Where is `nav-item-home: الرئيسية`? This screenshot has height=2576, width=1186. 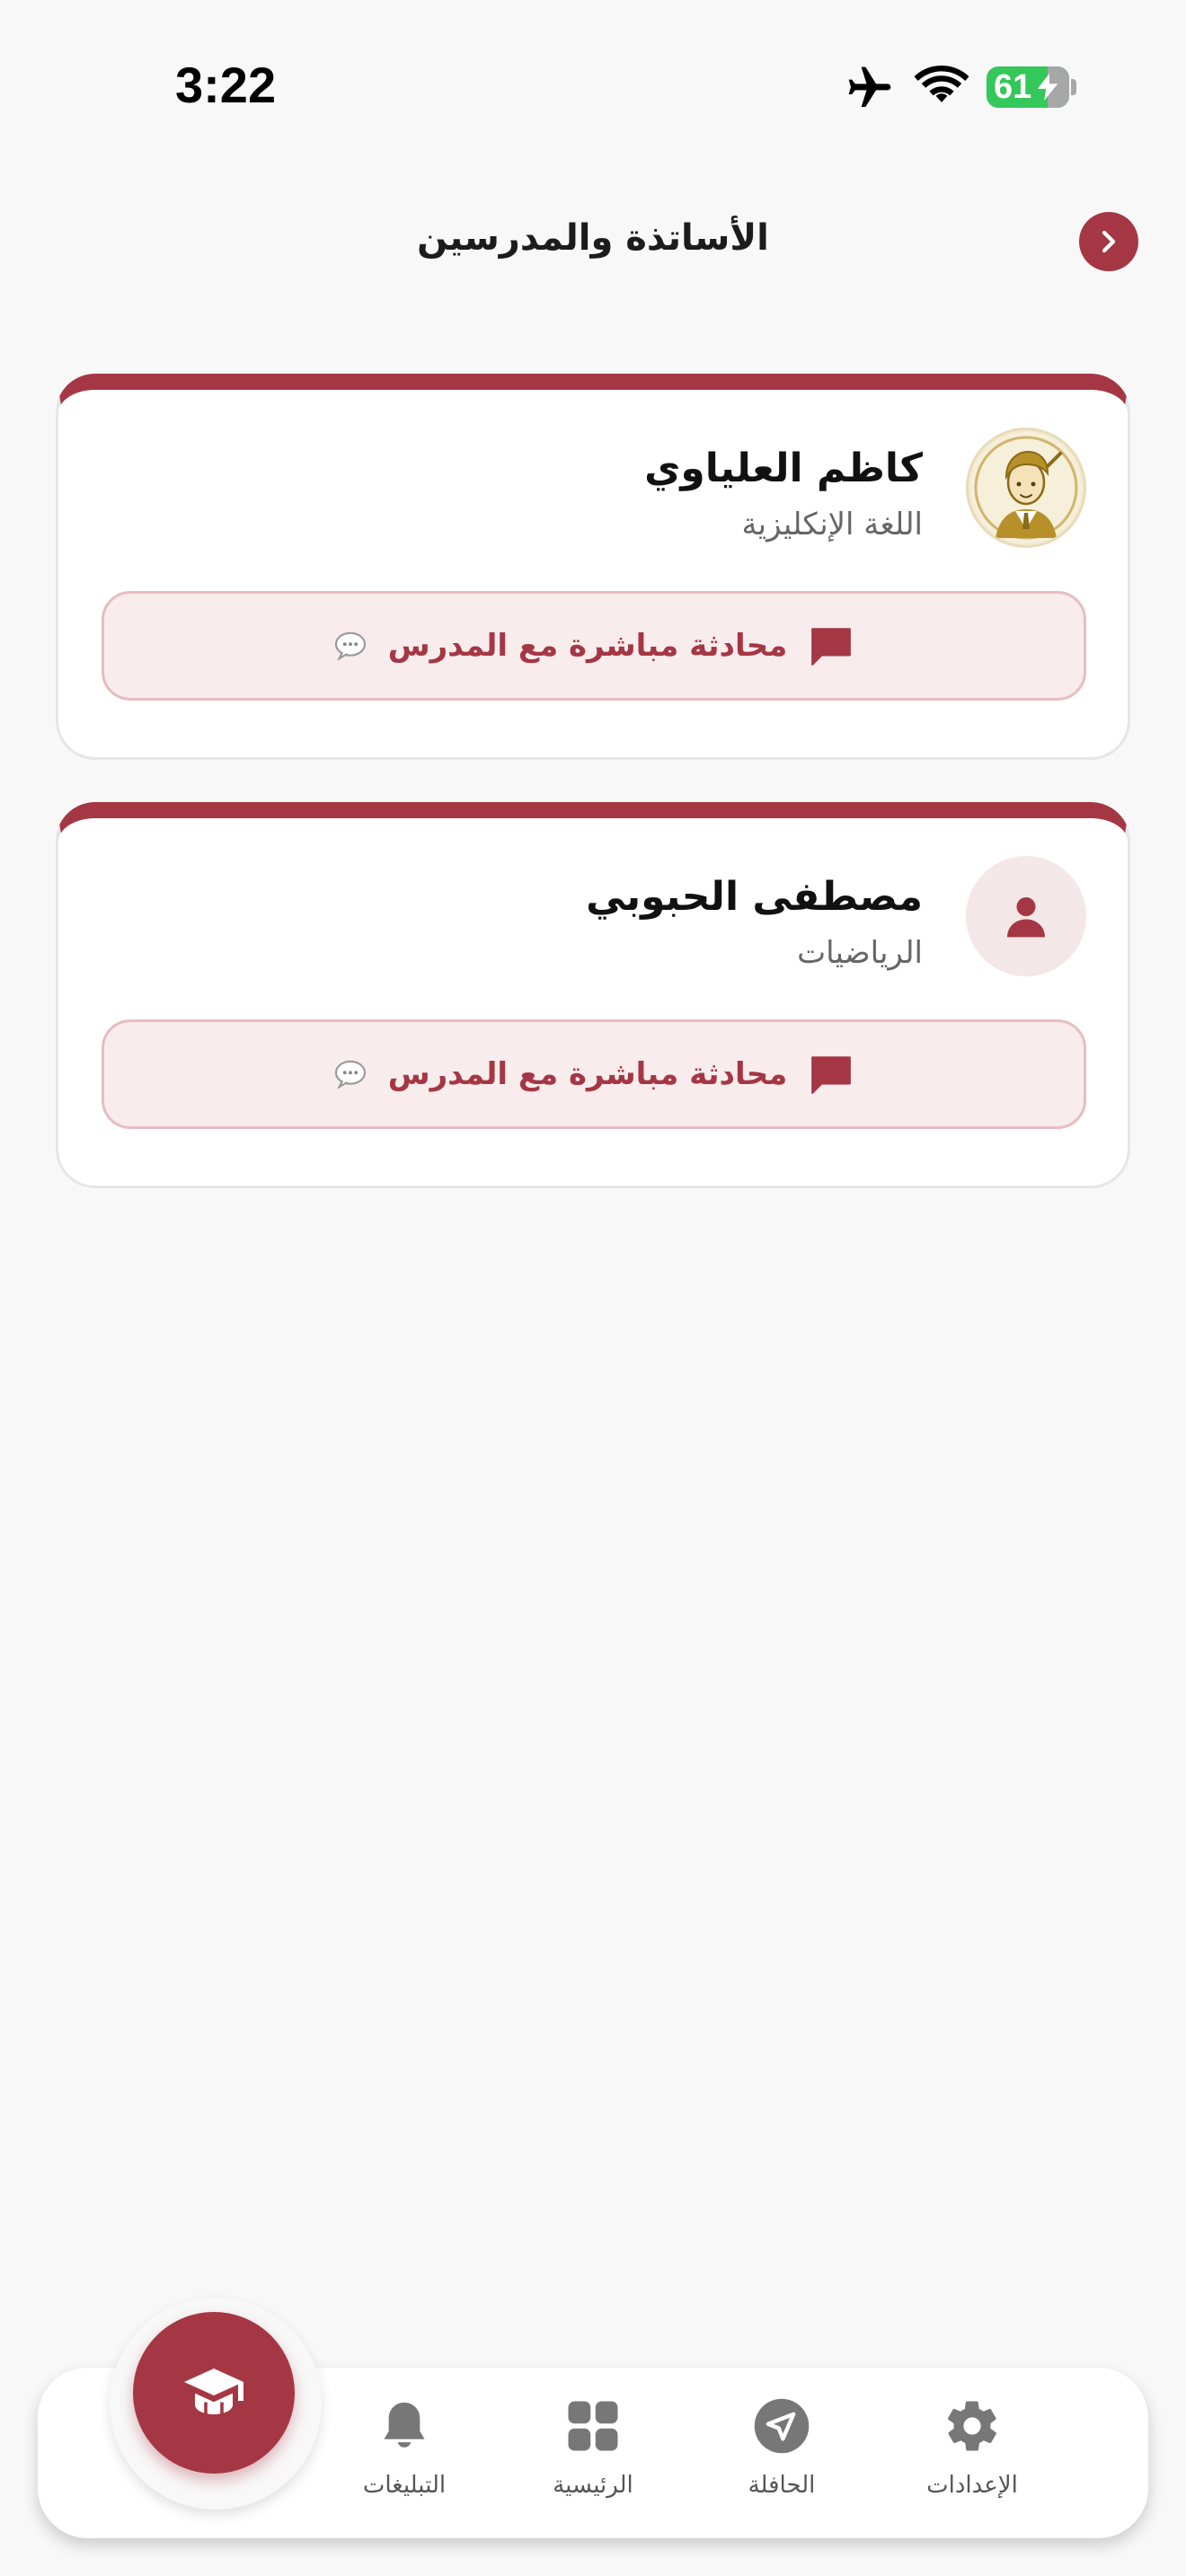
nav-item-home: الرئيسية is located at coordinates (593, 2454).